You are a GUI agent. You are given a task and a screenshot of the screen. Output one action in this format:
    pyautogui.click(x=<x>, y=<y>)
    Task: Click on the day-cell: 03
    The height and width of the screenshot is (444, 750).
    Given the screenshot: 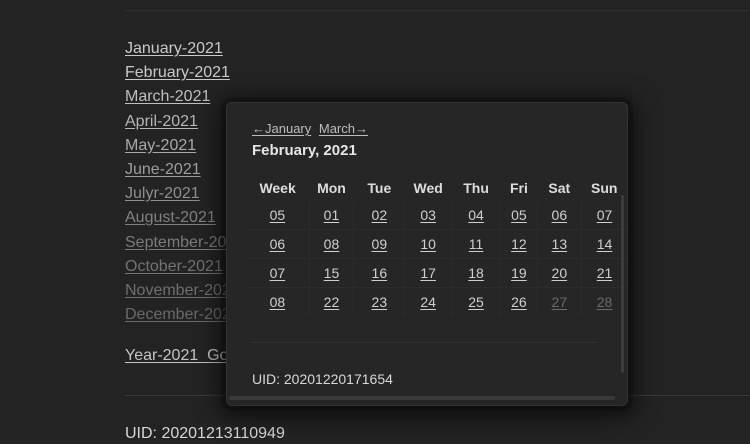 What is the action you would take?
    pyautogui.click(x=428, y=215)
    